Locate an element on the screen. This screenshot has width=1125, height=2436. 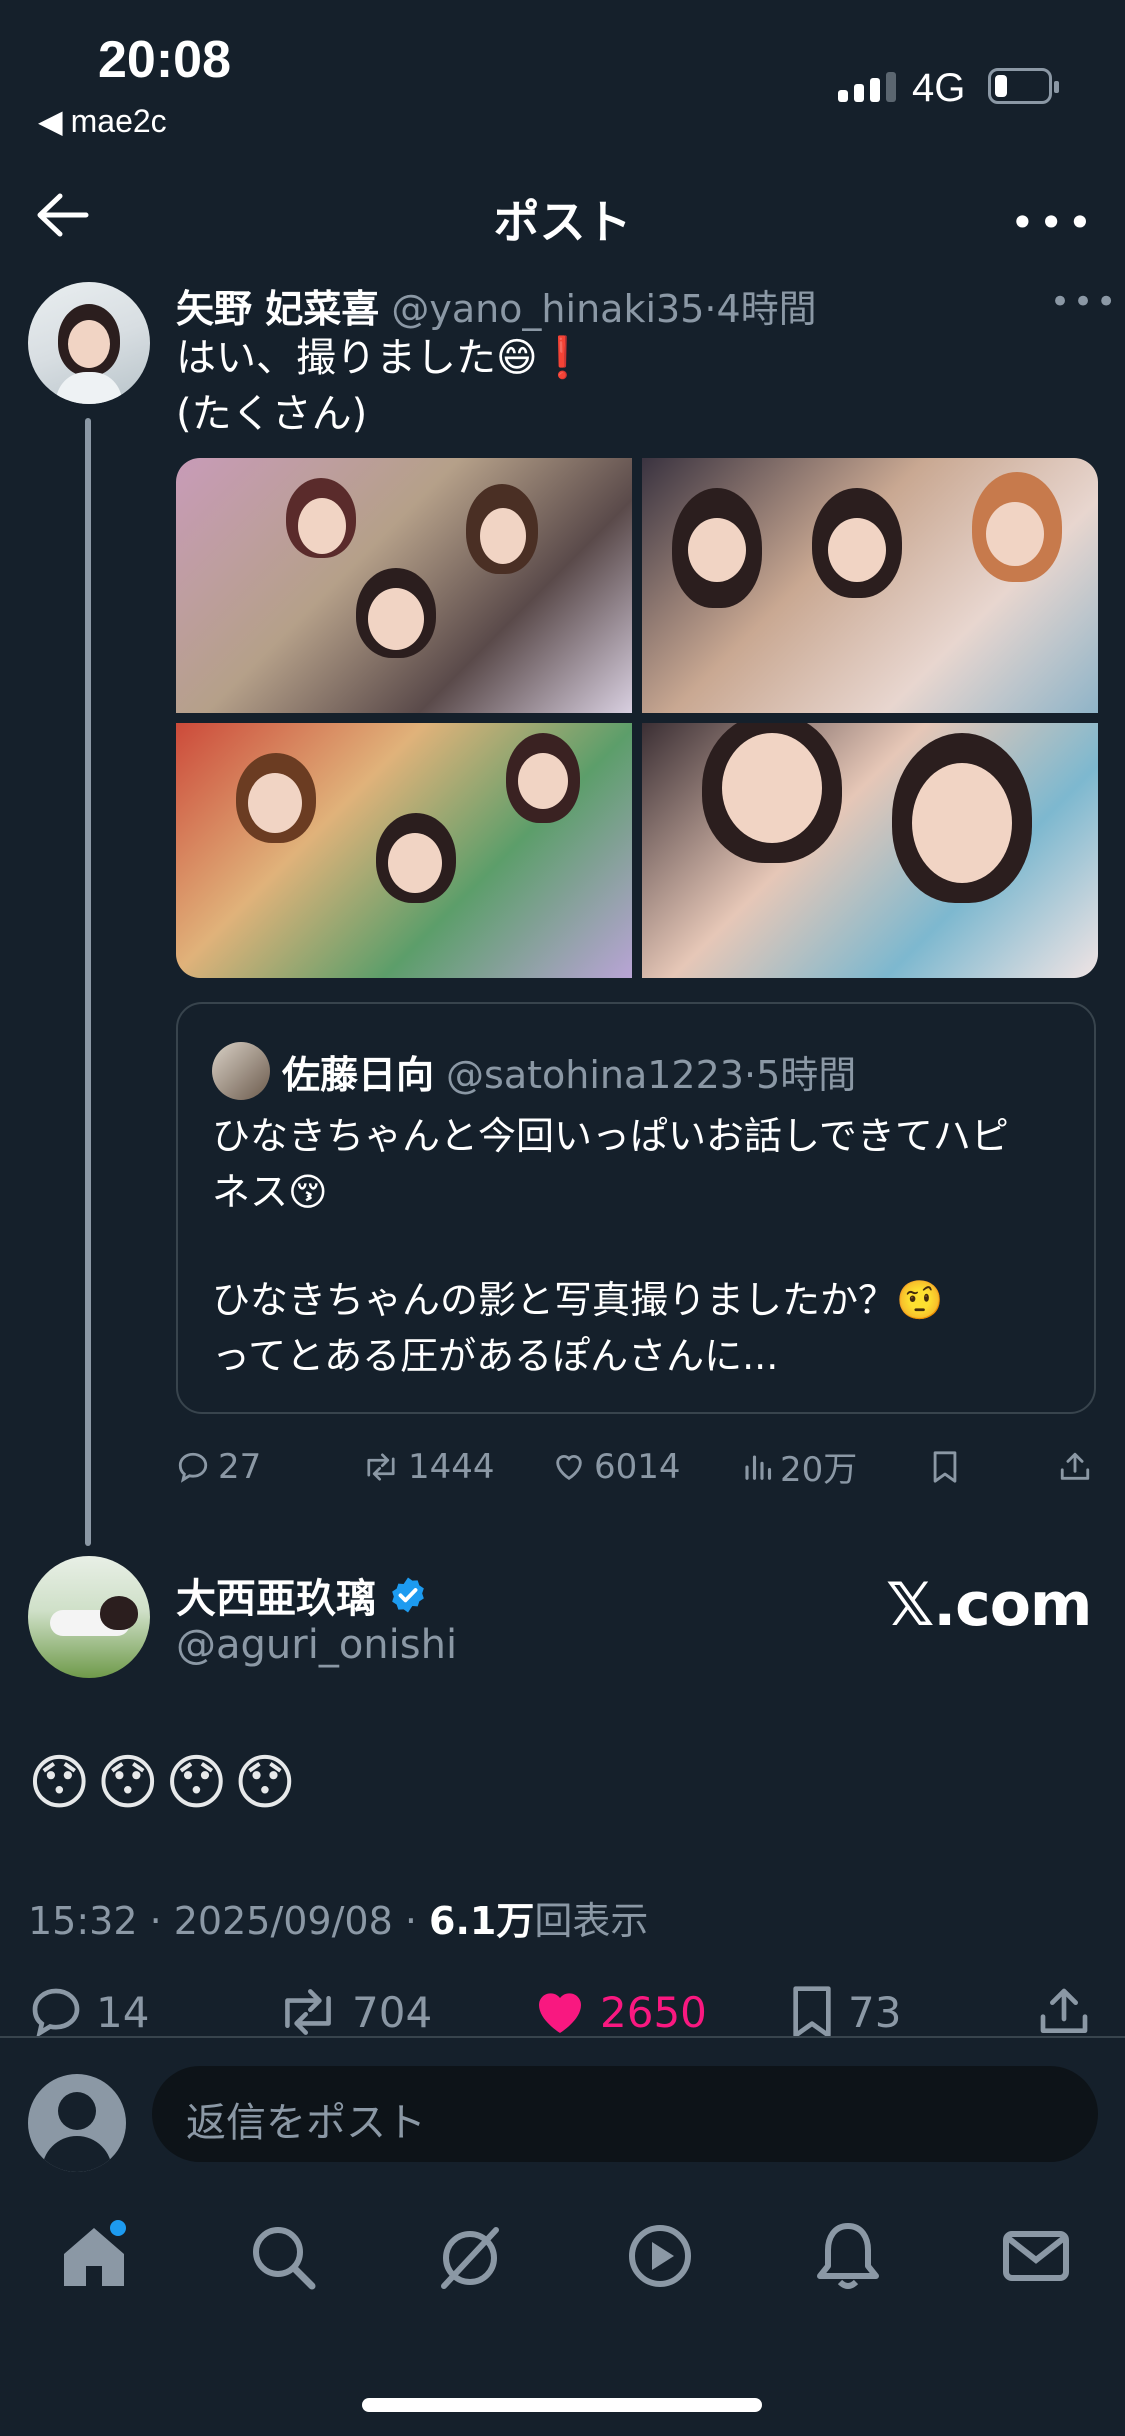
main-retweet-count: 704 is located at coordinates (392, 2012).